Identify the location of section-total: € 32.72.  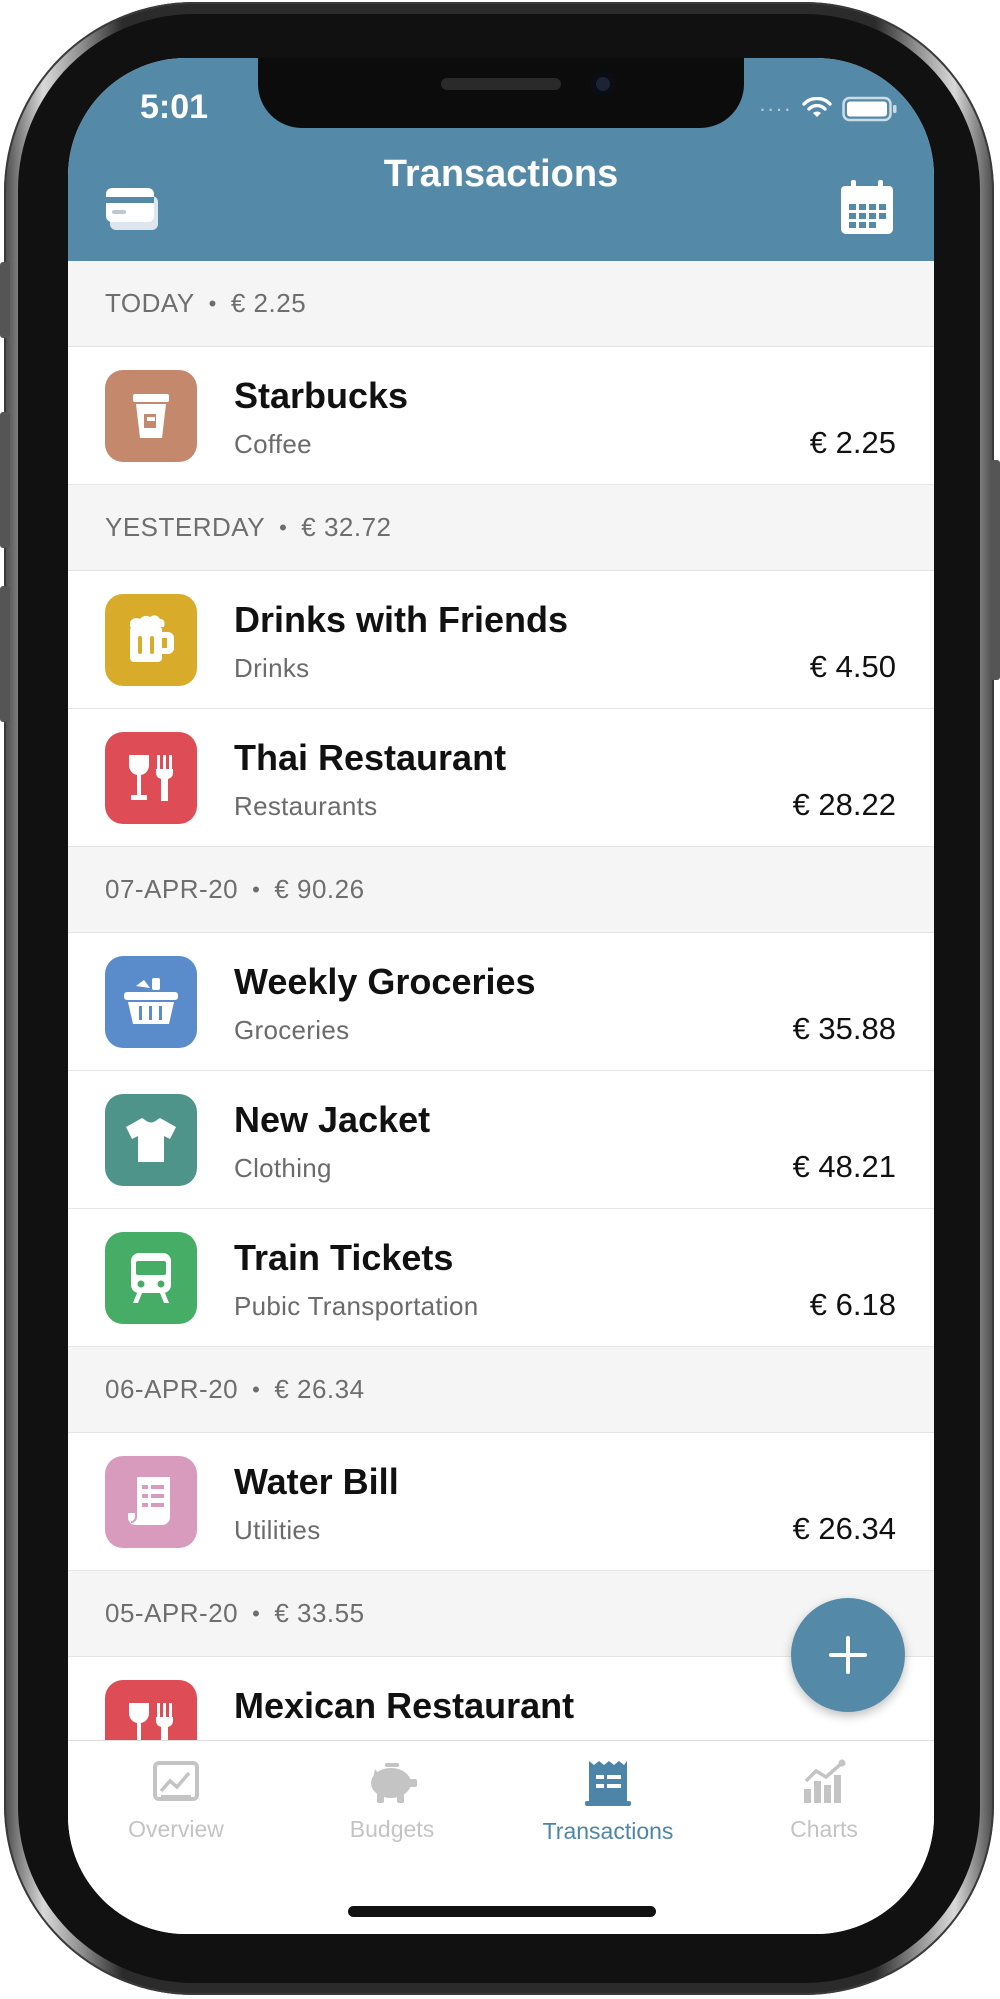
(346, 527).